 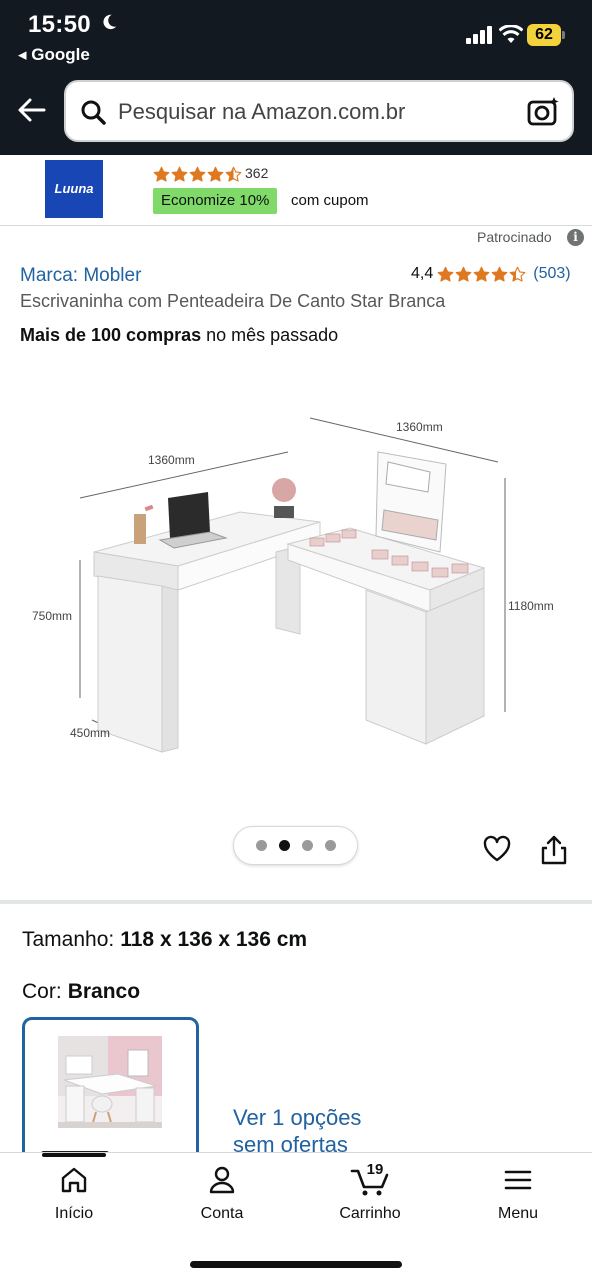 I want to click on menu-icon, so click(x=518, y=1180).